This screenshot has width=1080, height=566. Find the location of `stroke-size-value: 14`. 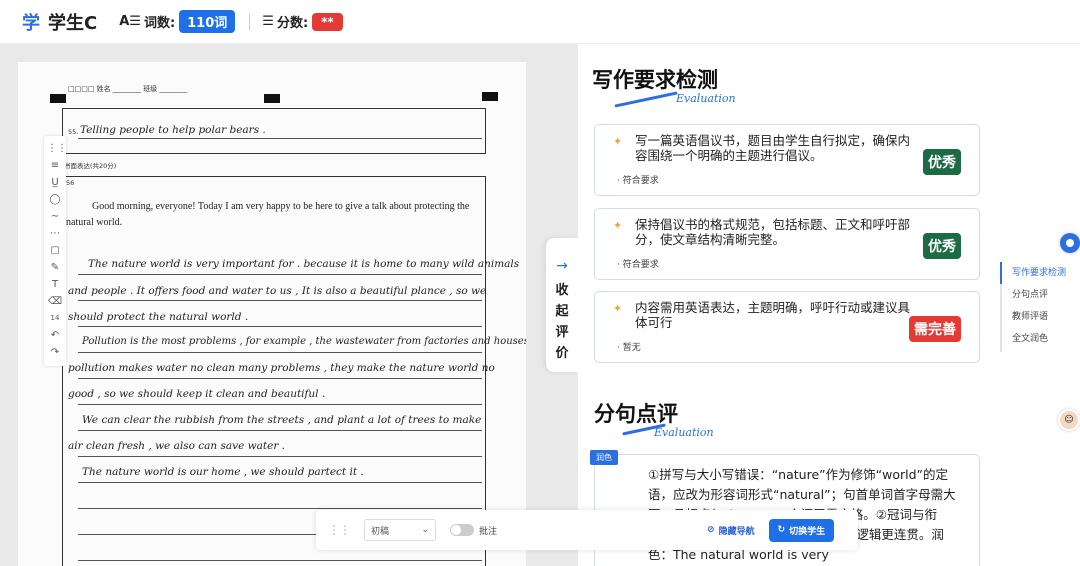

stroke-size-value: 14 is located at coordinates (55, 318).